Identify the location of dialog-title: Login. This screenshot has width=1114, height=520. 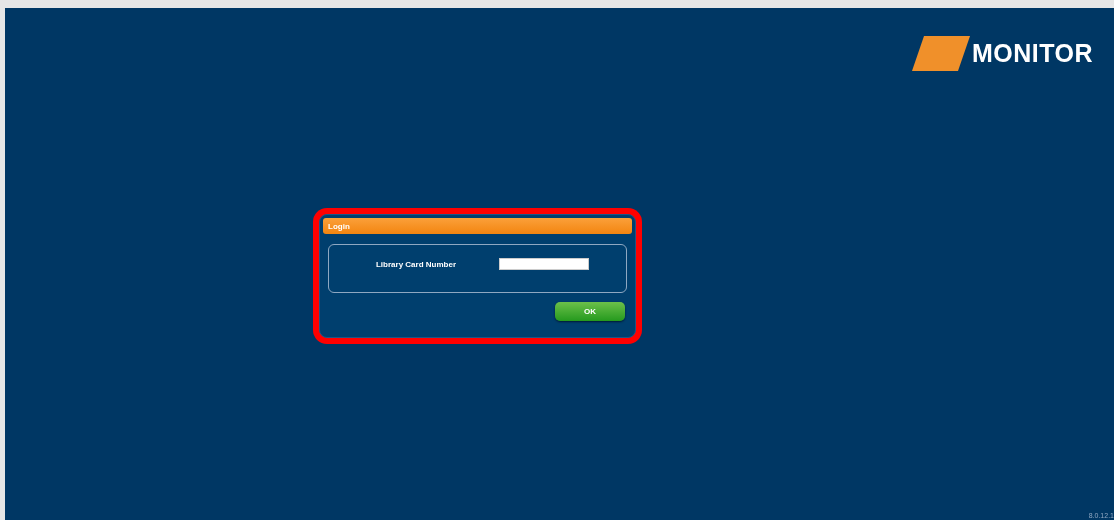
(477, 226).